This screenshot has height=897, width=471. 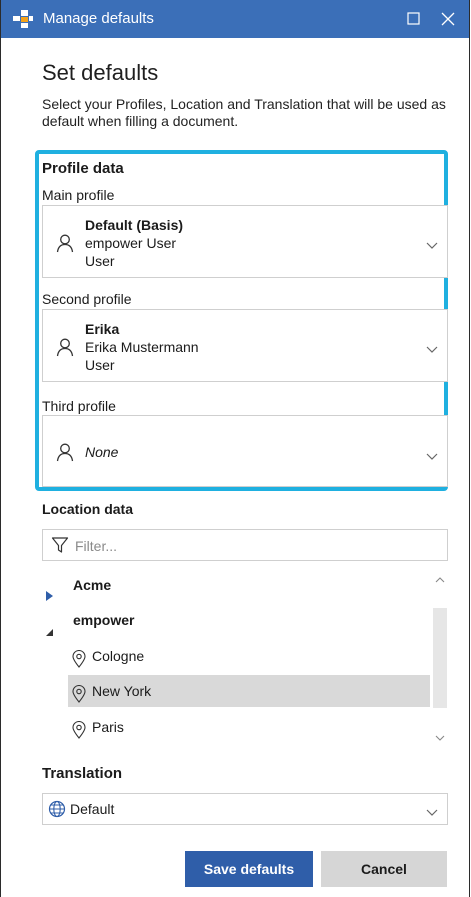 What do you see at coordinates (118, 656) in the screenshot?
I see `tree-item-label: Cologne` at bounding box center [118, 656].